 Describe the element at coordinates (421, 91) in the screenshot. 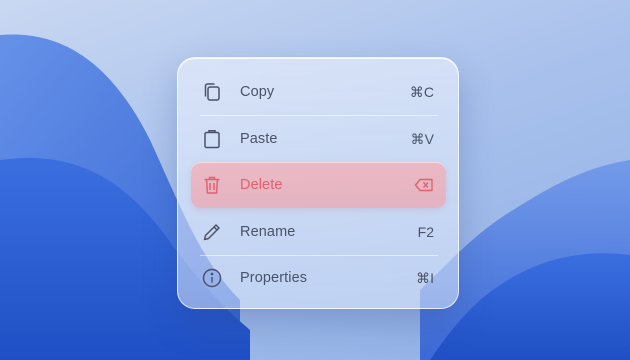

I see `shortcut-copy: ⌘C` at that location.